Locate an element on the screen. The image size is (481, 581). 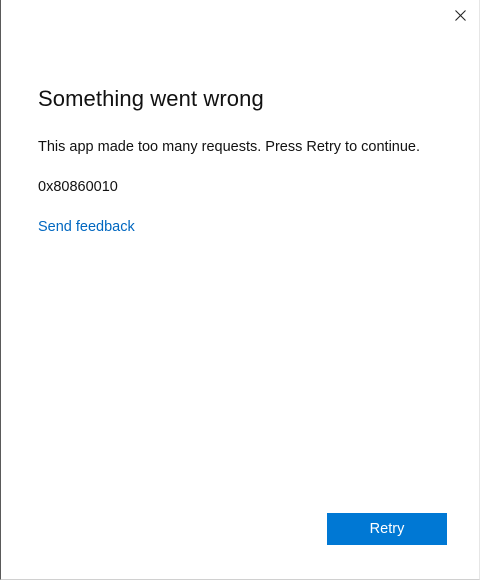
send-feedback-link: Send feedback is located at coordinates (86, 227).